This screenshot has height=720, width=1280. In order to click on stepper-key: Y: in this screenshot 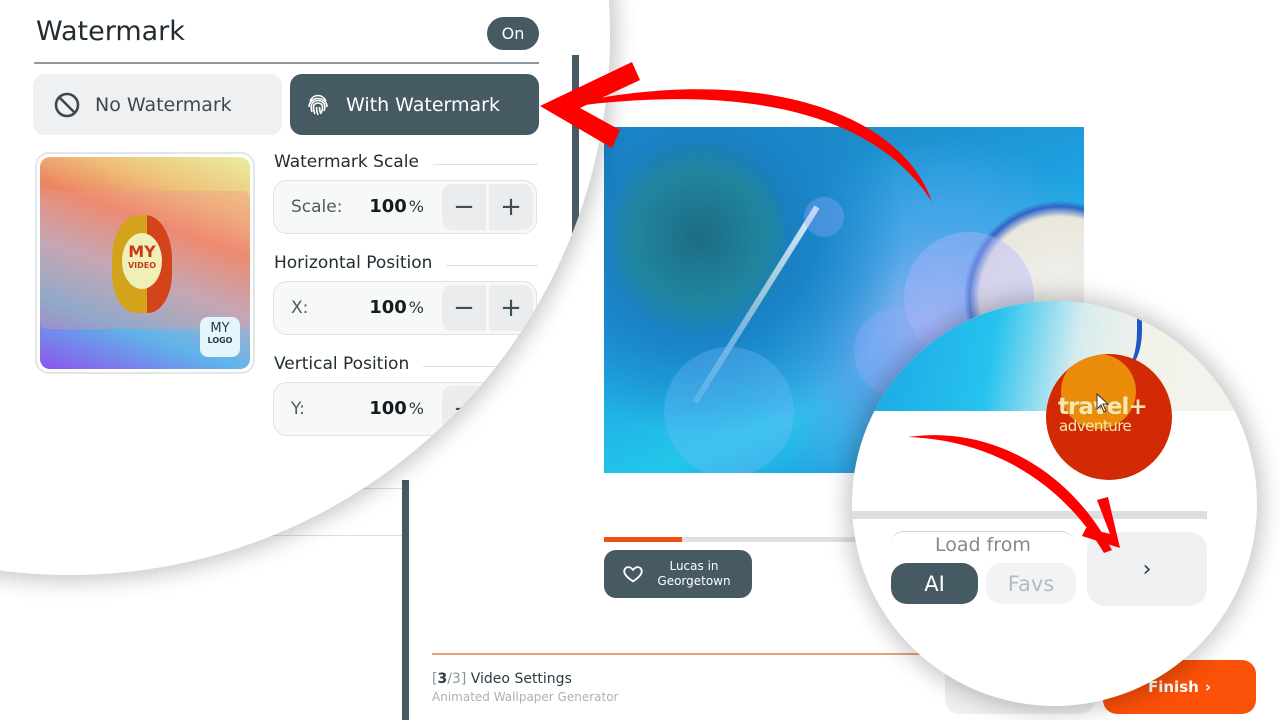, I will do `click(298, 409)`.